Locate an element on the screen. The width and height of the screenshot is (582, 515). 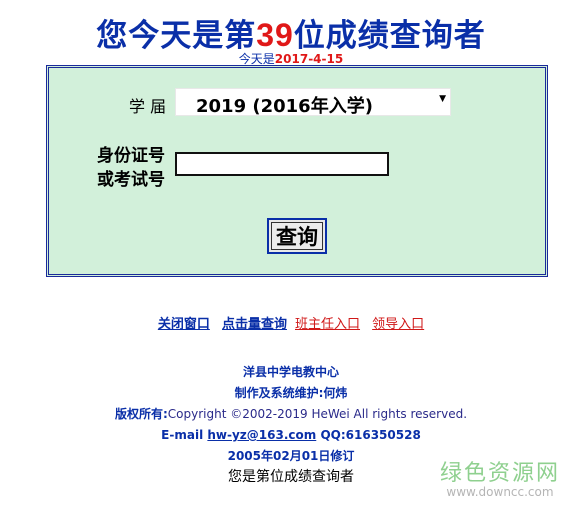
today-date: 2017-4-15 is located at coordinates (309, 59).